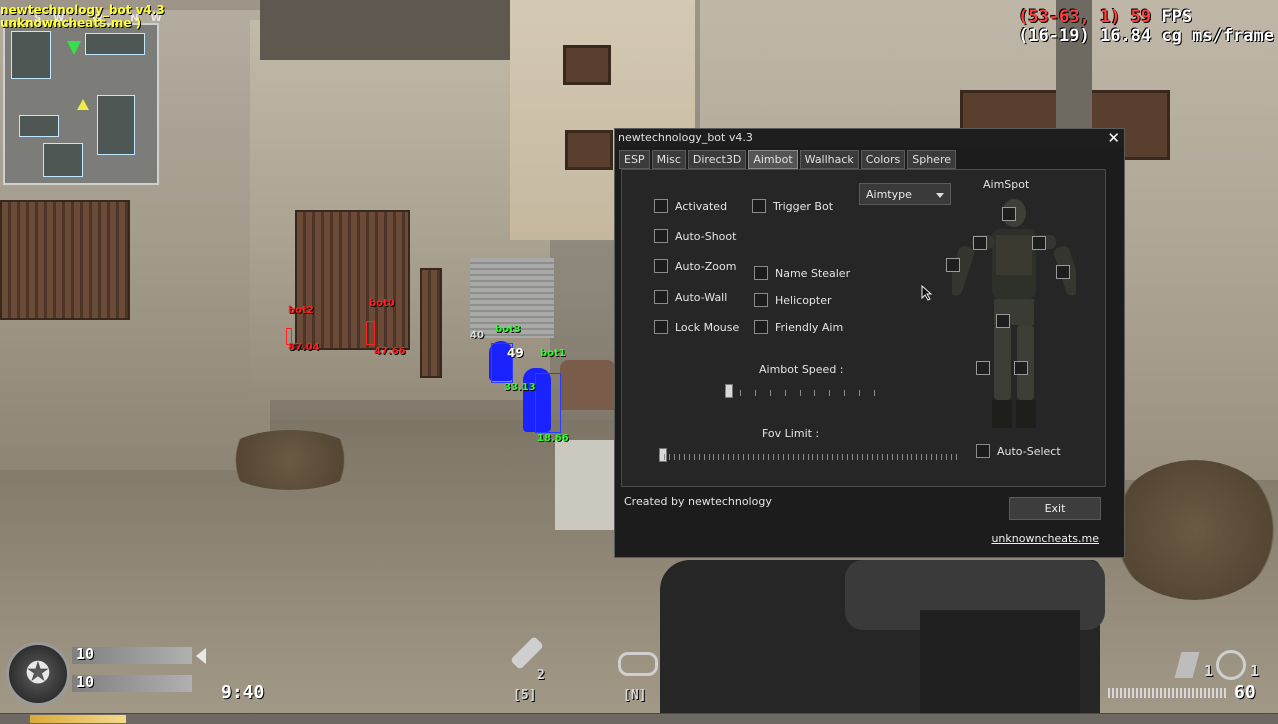 The height and width of the screenshot is (724, 1278). What do you see at coordinates (390, 351) in the screenshot?
I see `esp-dist-bot0: 47.66` at bounding box center [390, 351].